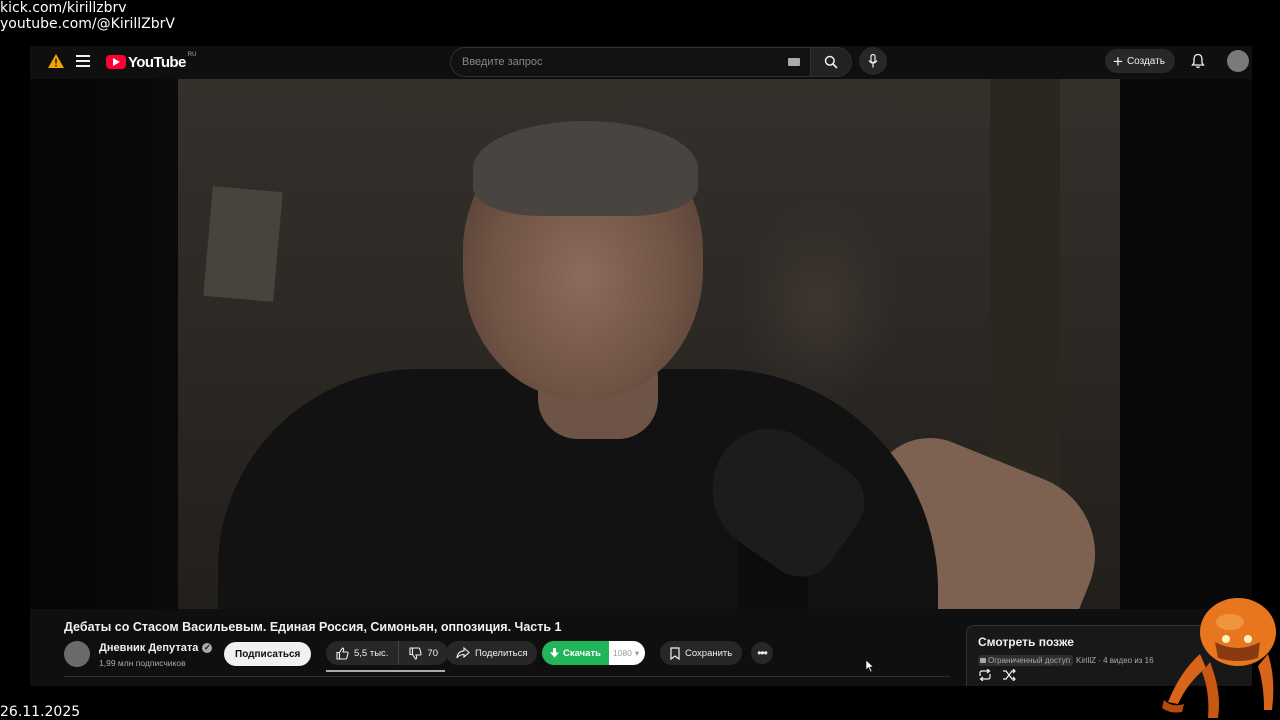 This screenshot has width=1280, height=720. I want to click on thumbs-down-icon, so click(416, 653).